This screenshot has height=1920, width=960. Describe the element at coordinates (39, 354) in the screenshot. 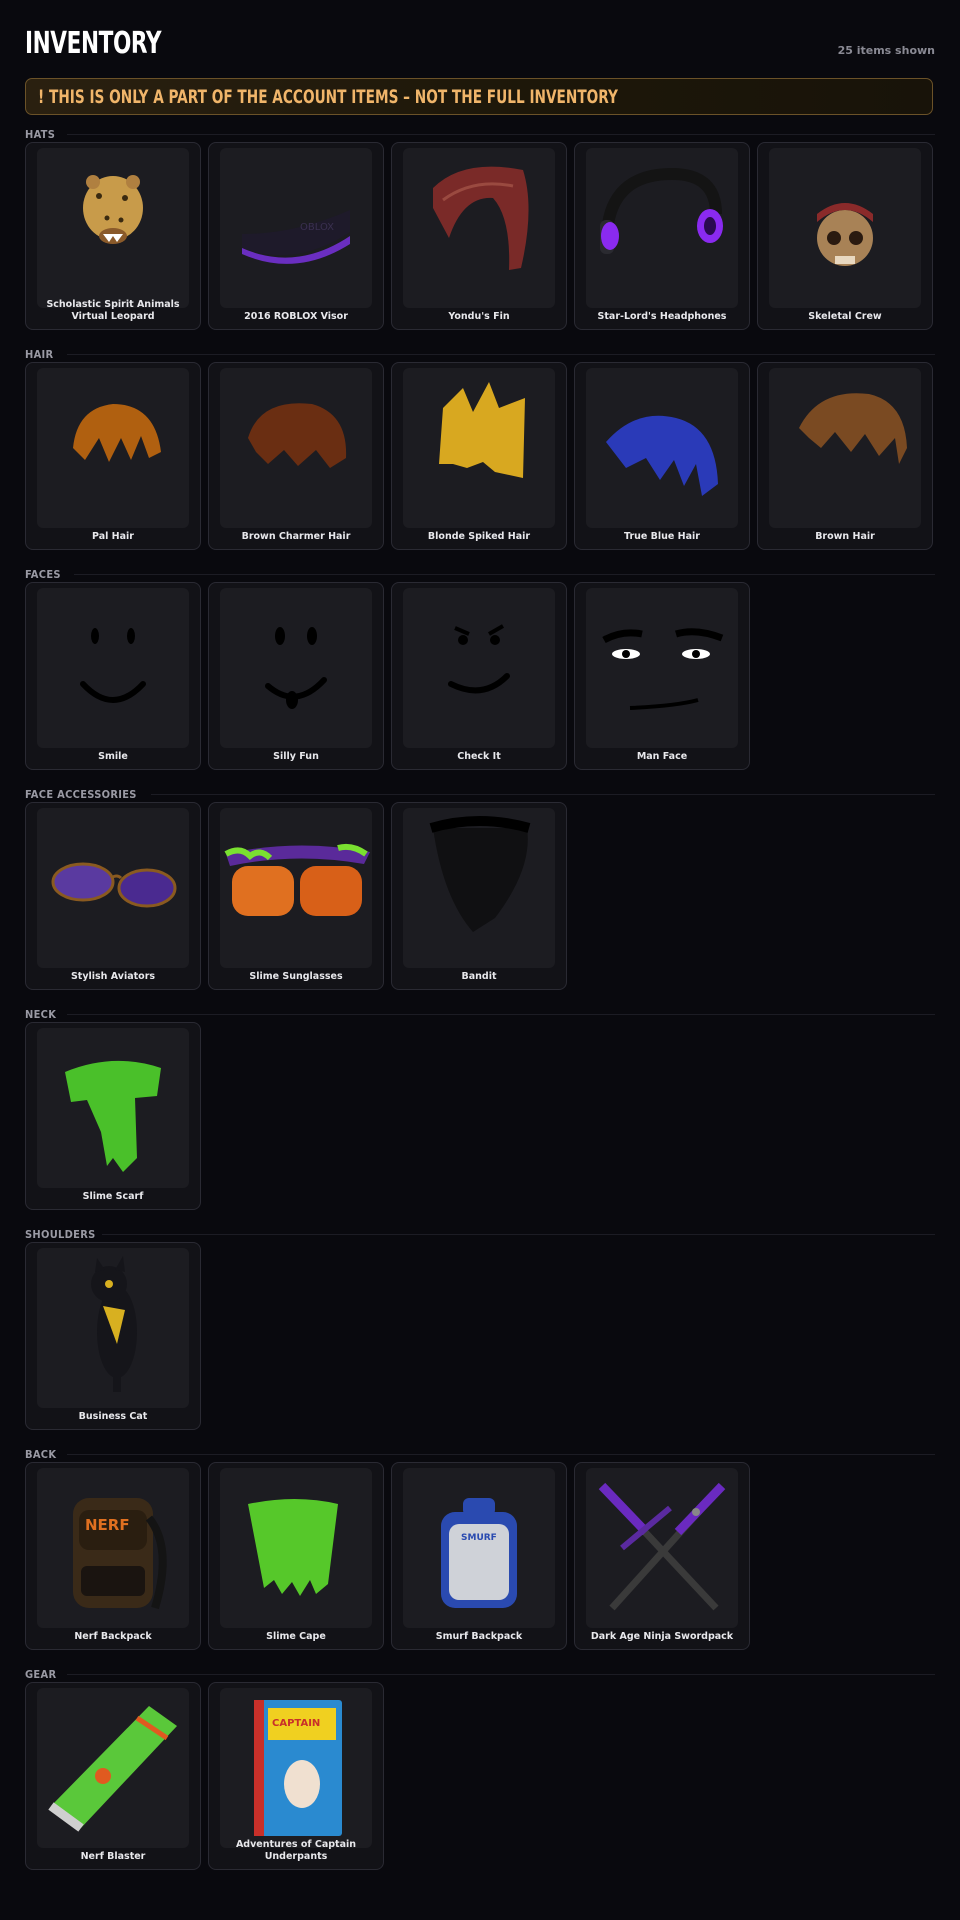

I see `section-title: HAIR` at that location.